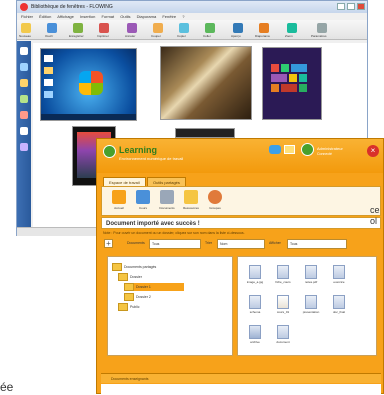  Describe the element at coordinates (104, 28) in the screenshot. I see `print-icon` at that location.